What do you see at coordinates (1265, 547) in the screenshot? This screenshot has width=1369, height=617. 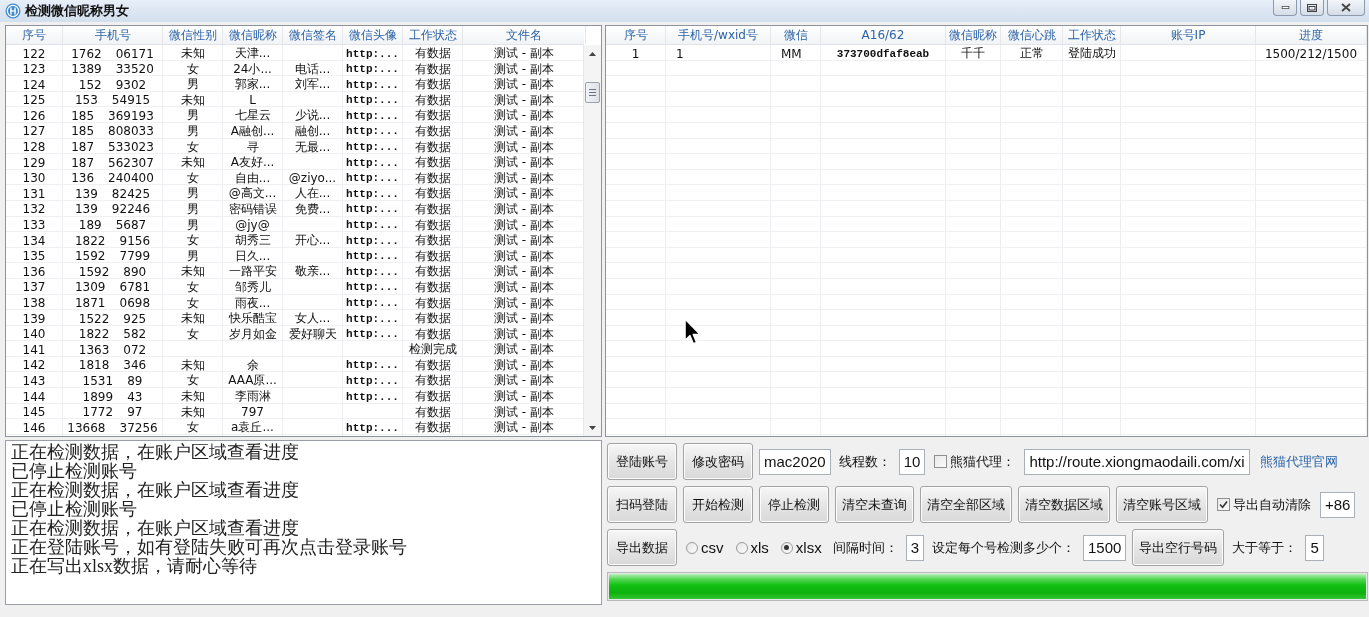 I see `field-label: 大于等于：` at bounding box center [1265, 547].